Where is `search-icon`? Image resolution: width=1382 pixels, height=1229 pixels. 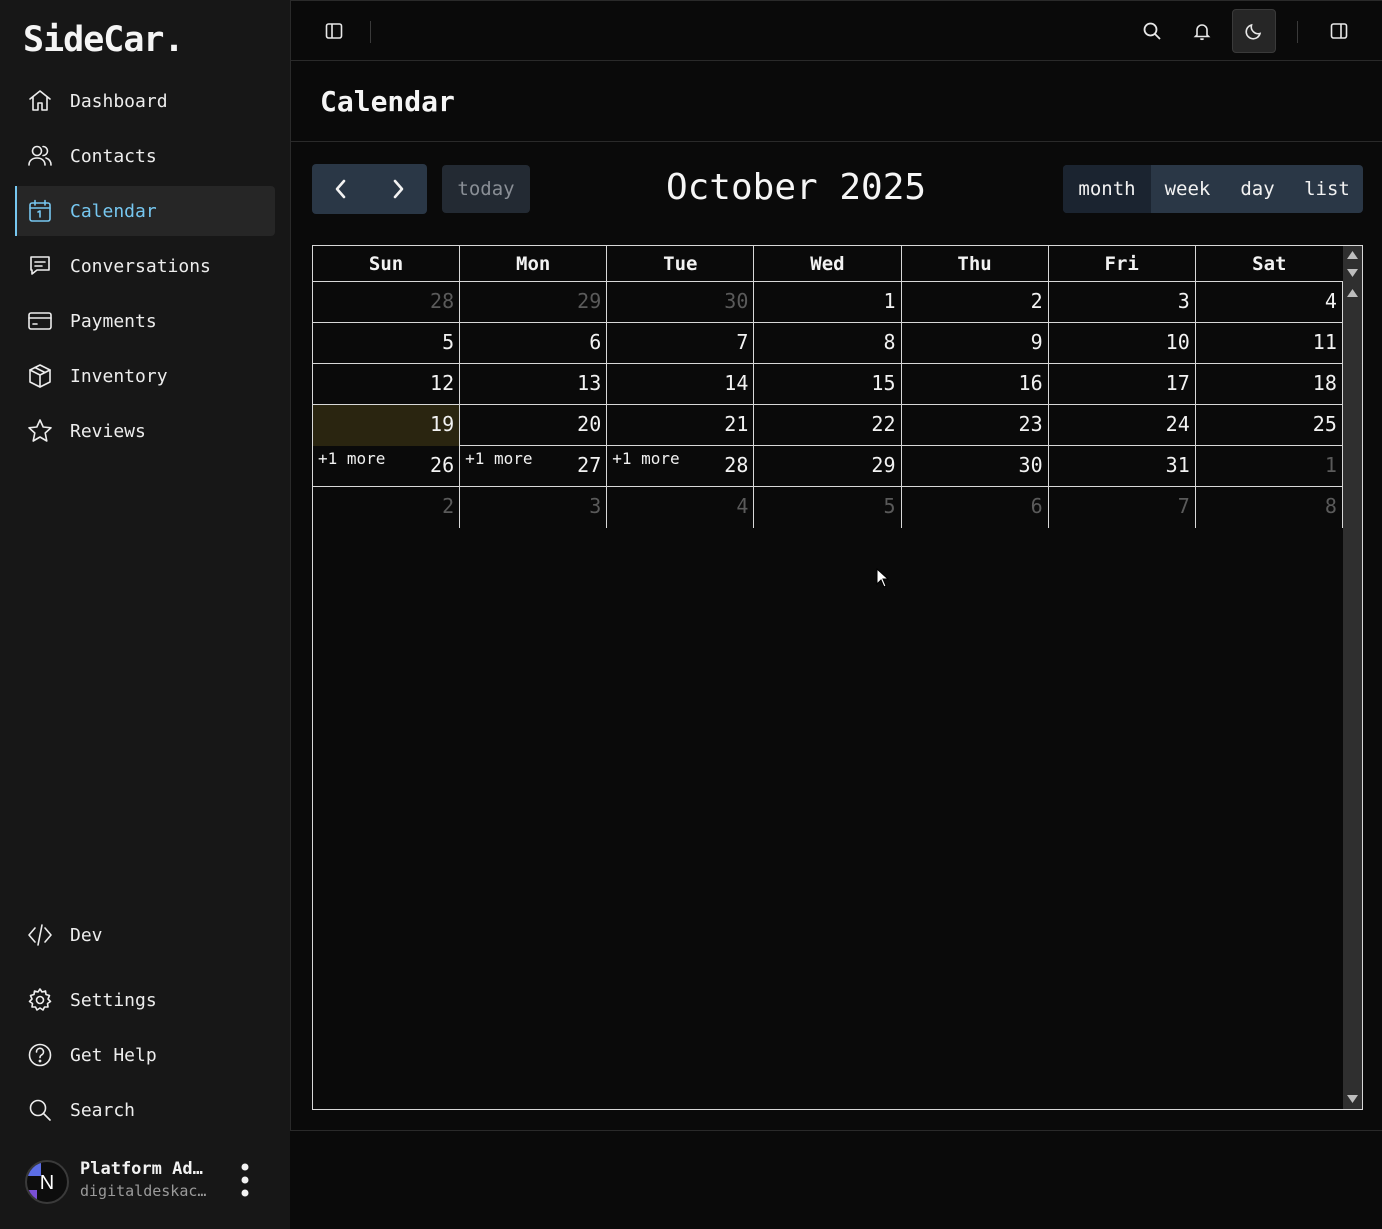 search-icon is located at coordinates (1152, 31).